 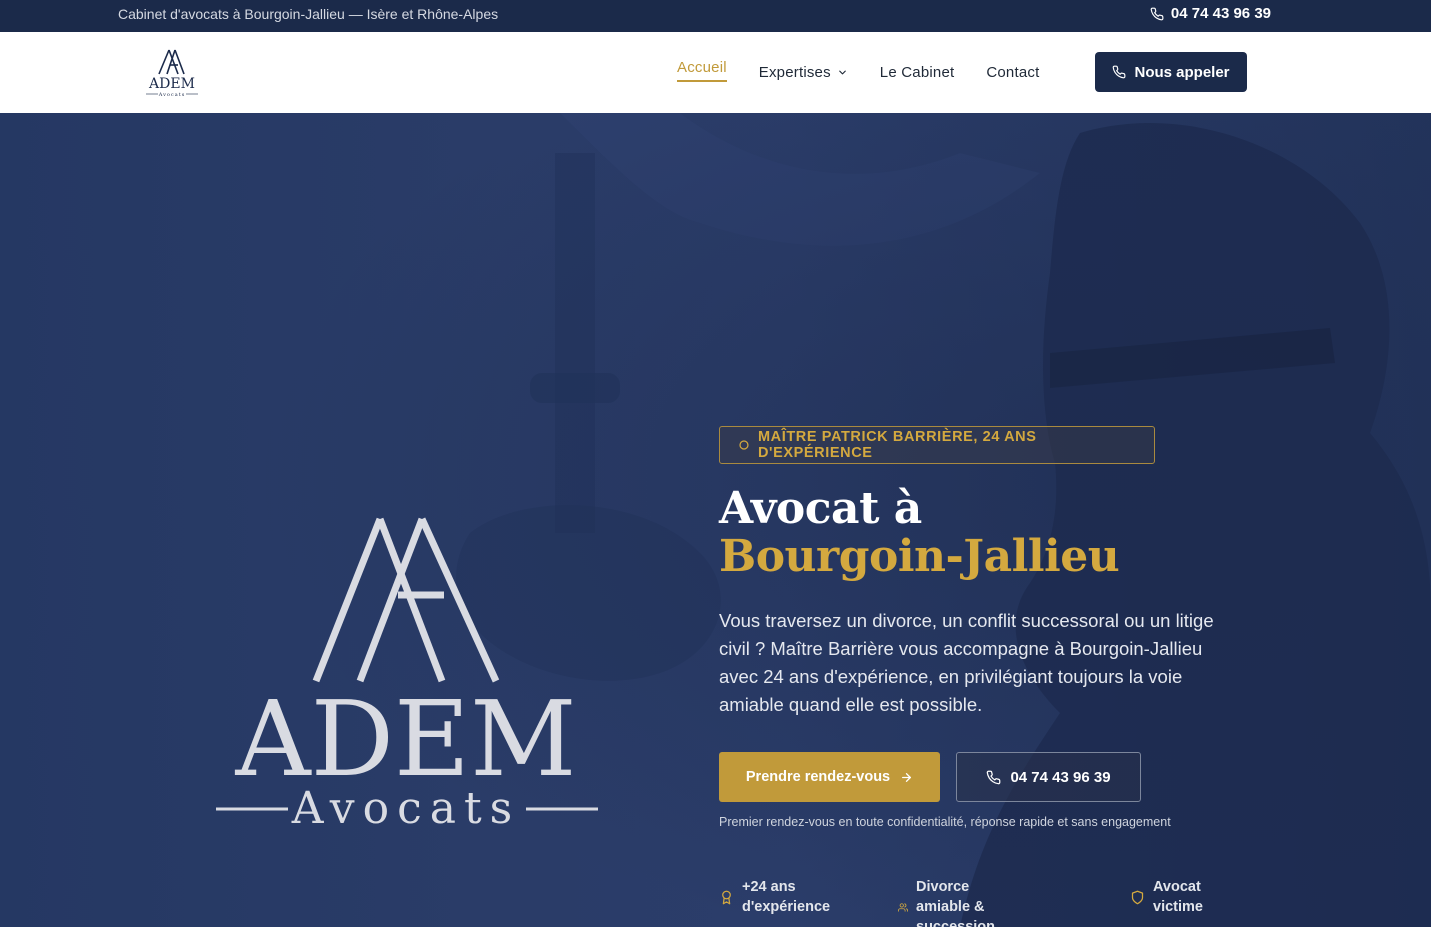 I want to click on hero-title-line1: Avocat à, so click(x=820, y=508).